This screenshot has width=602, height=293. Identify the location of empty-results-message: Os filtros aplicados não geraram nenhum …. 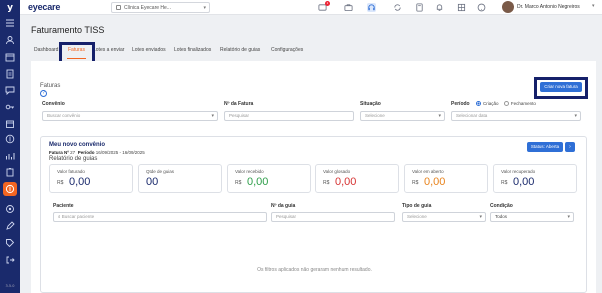
(314, 270).